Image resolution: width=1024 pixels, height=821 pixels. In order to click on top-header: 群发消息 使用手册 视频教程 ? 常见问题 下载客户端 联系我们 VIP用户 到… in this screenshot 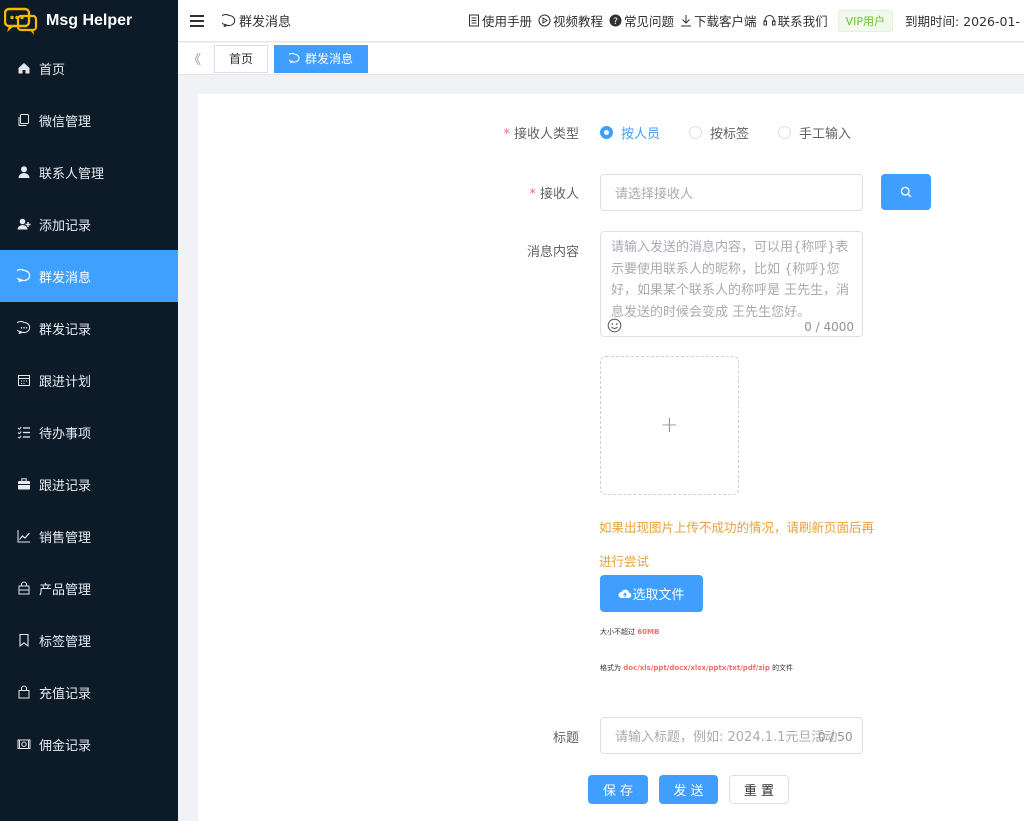, I will do `click(601, 21)`.